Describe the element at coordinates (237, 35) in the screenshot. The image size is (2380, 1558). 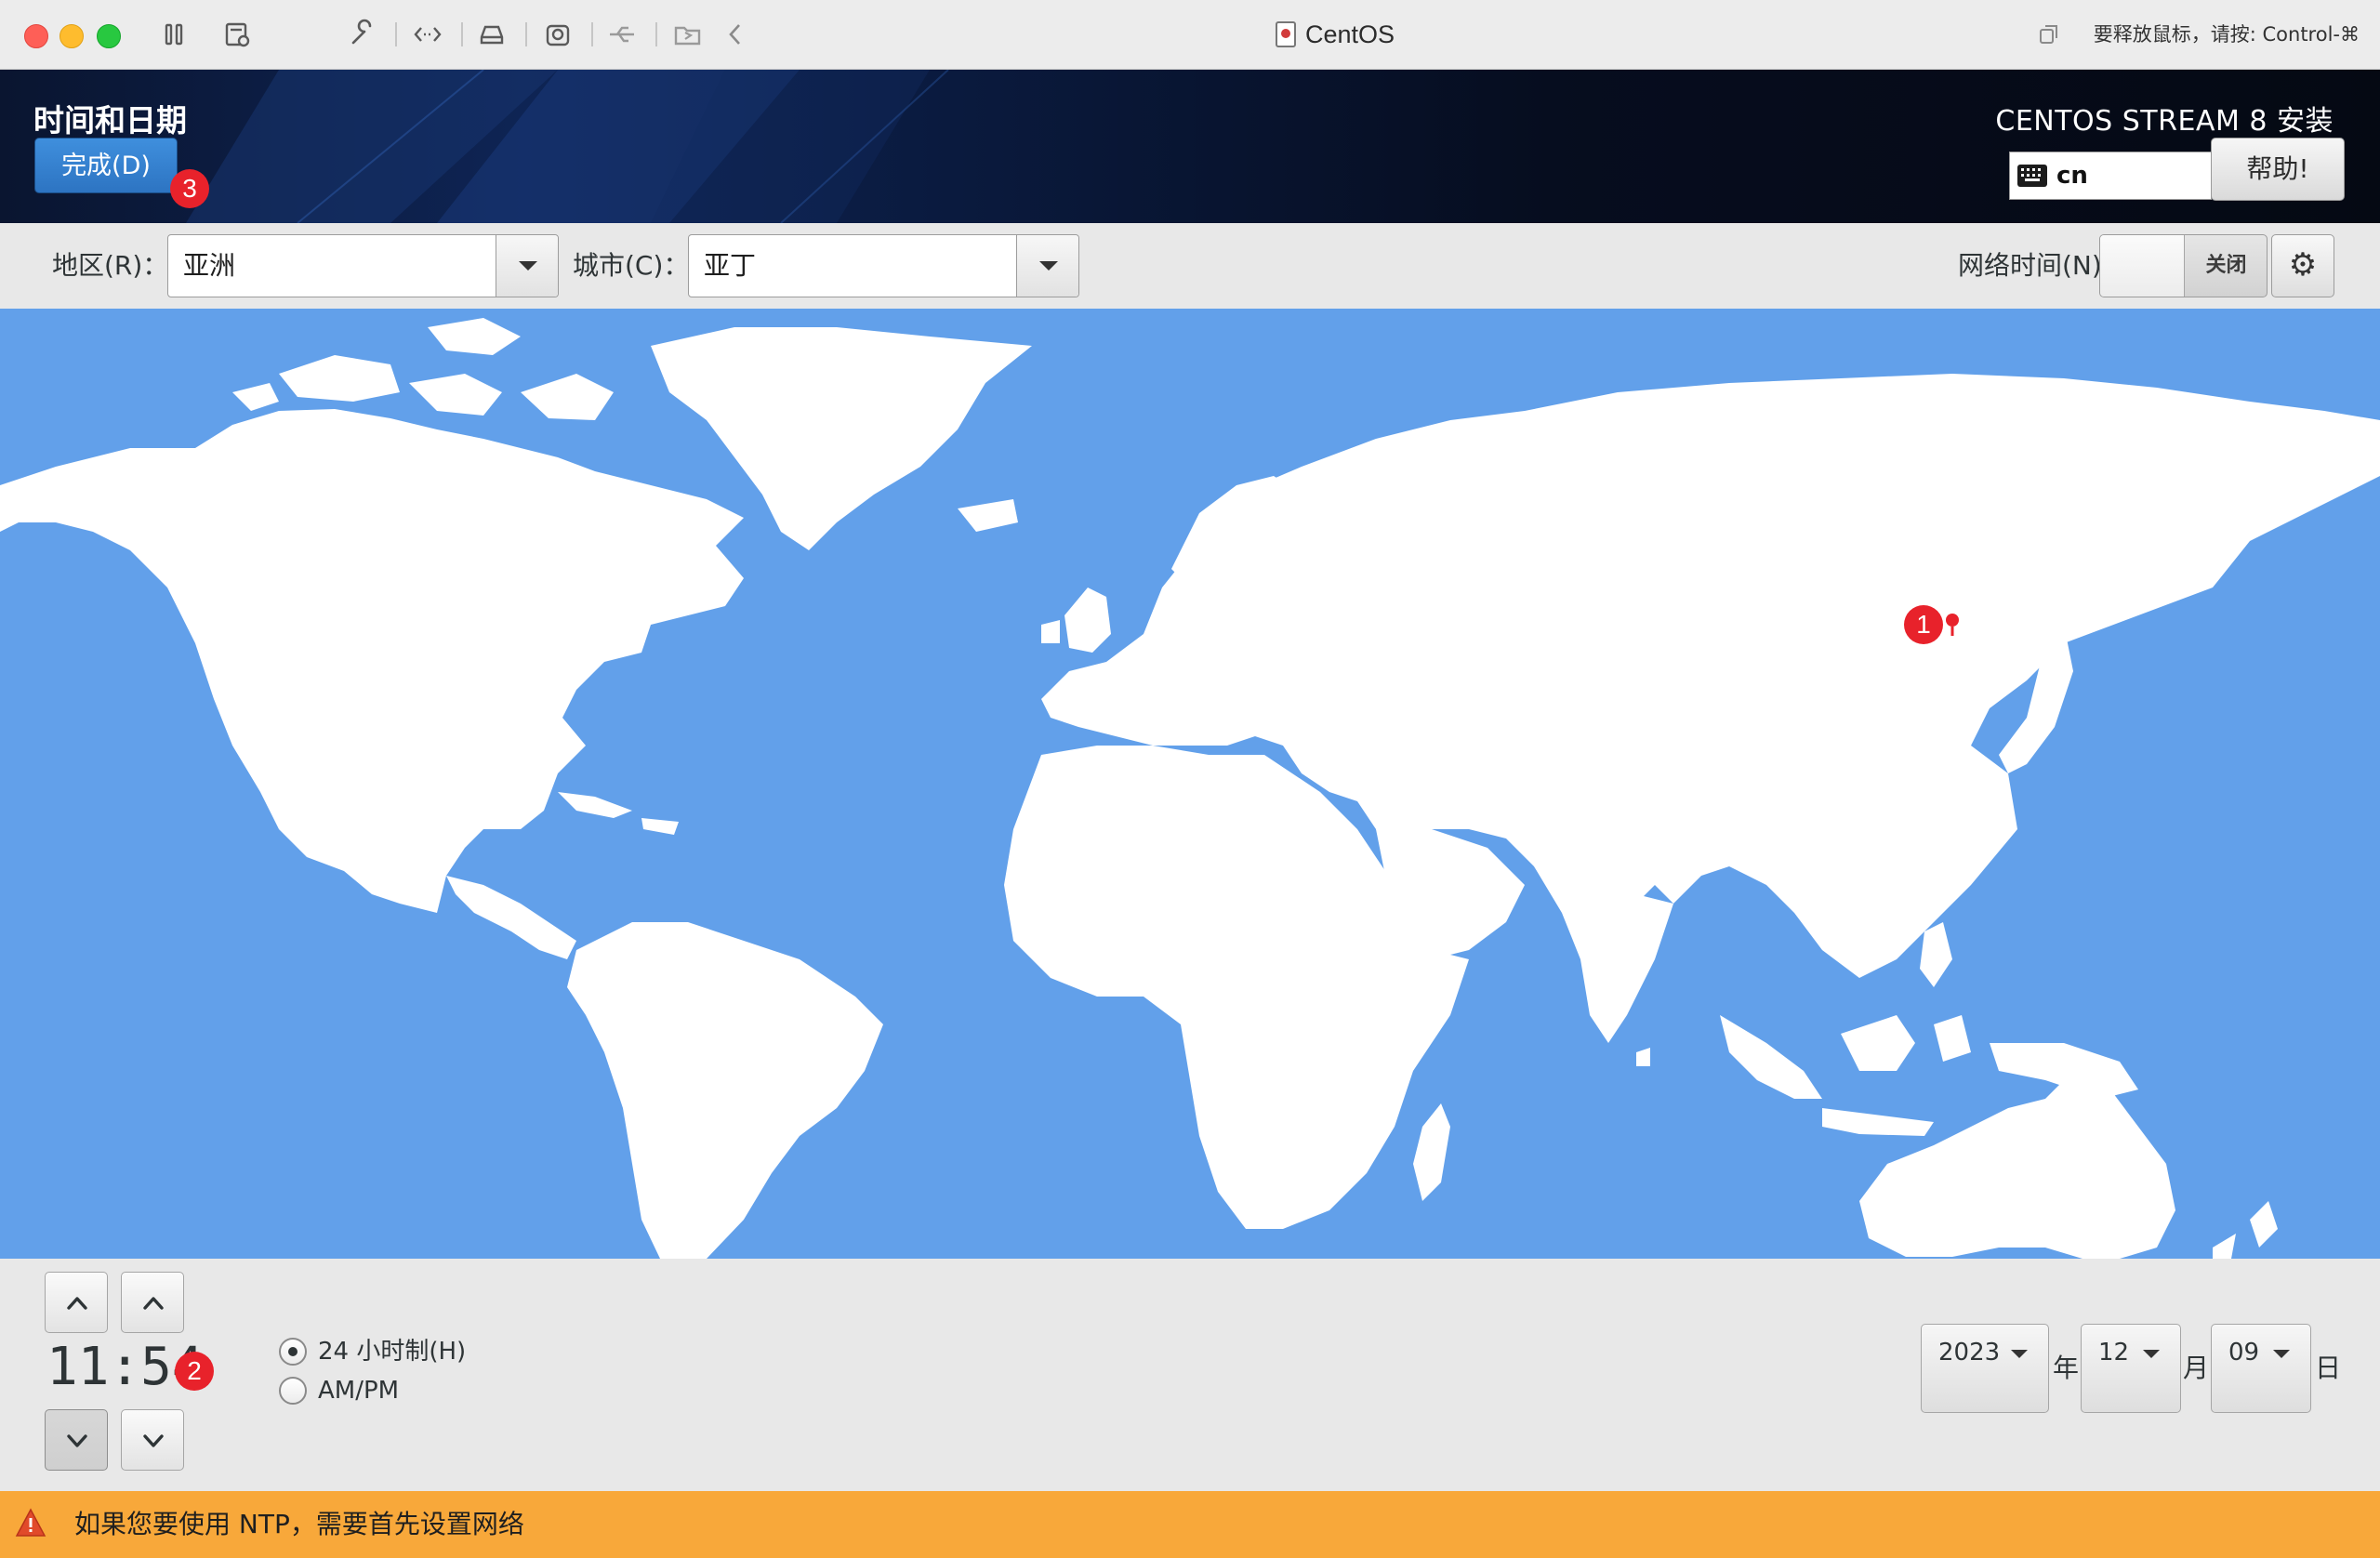
I see `snapshot-icon` at that location.